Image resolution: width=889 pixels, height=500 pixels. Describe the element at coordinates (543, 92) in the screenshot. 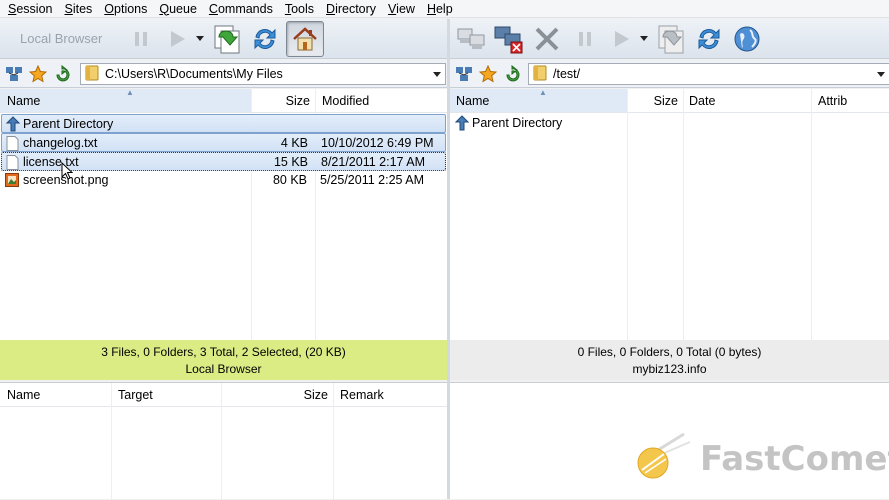

I see `sort-caret-icon: ▲` at that location.